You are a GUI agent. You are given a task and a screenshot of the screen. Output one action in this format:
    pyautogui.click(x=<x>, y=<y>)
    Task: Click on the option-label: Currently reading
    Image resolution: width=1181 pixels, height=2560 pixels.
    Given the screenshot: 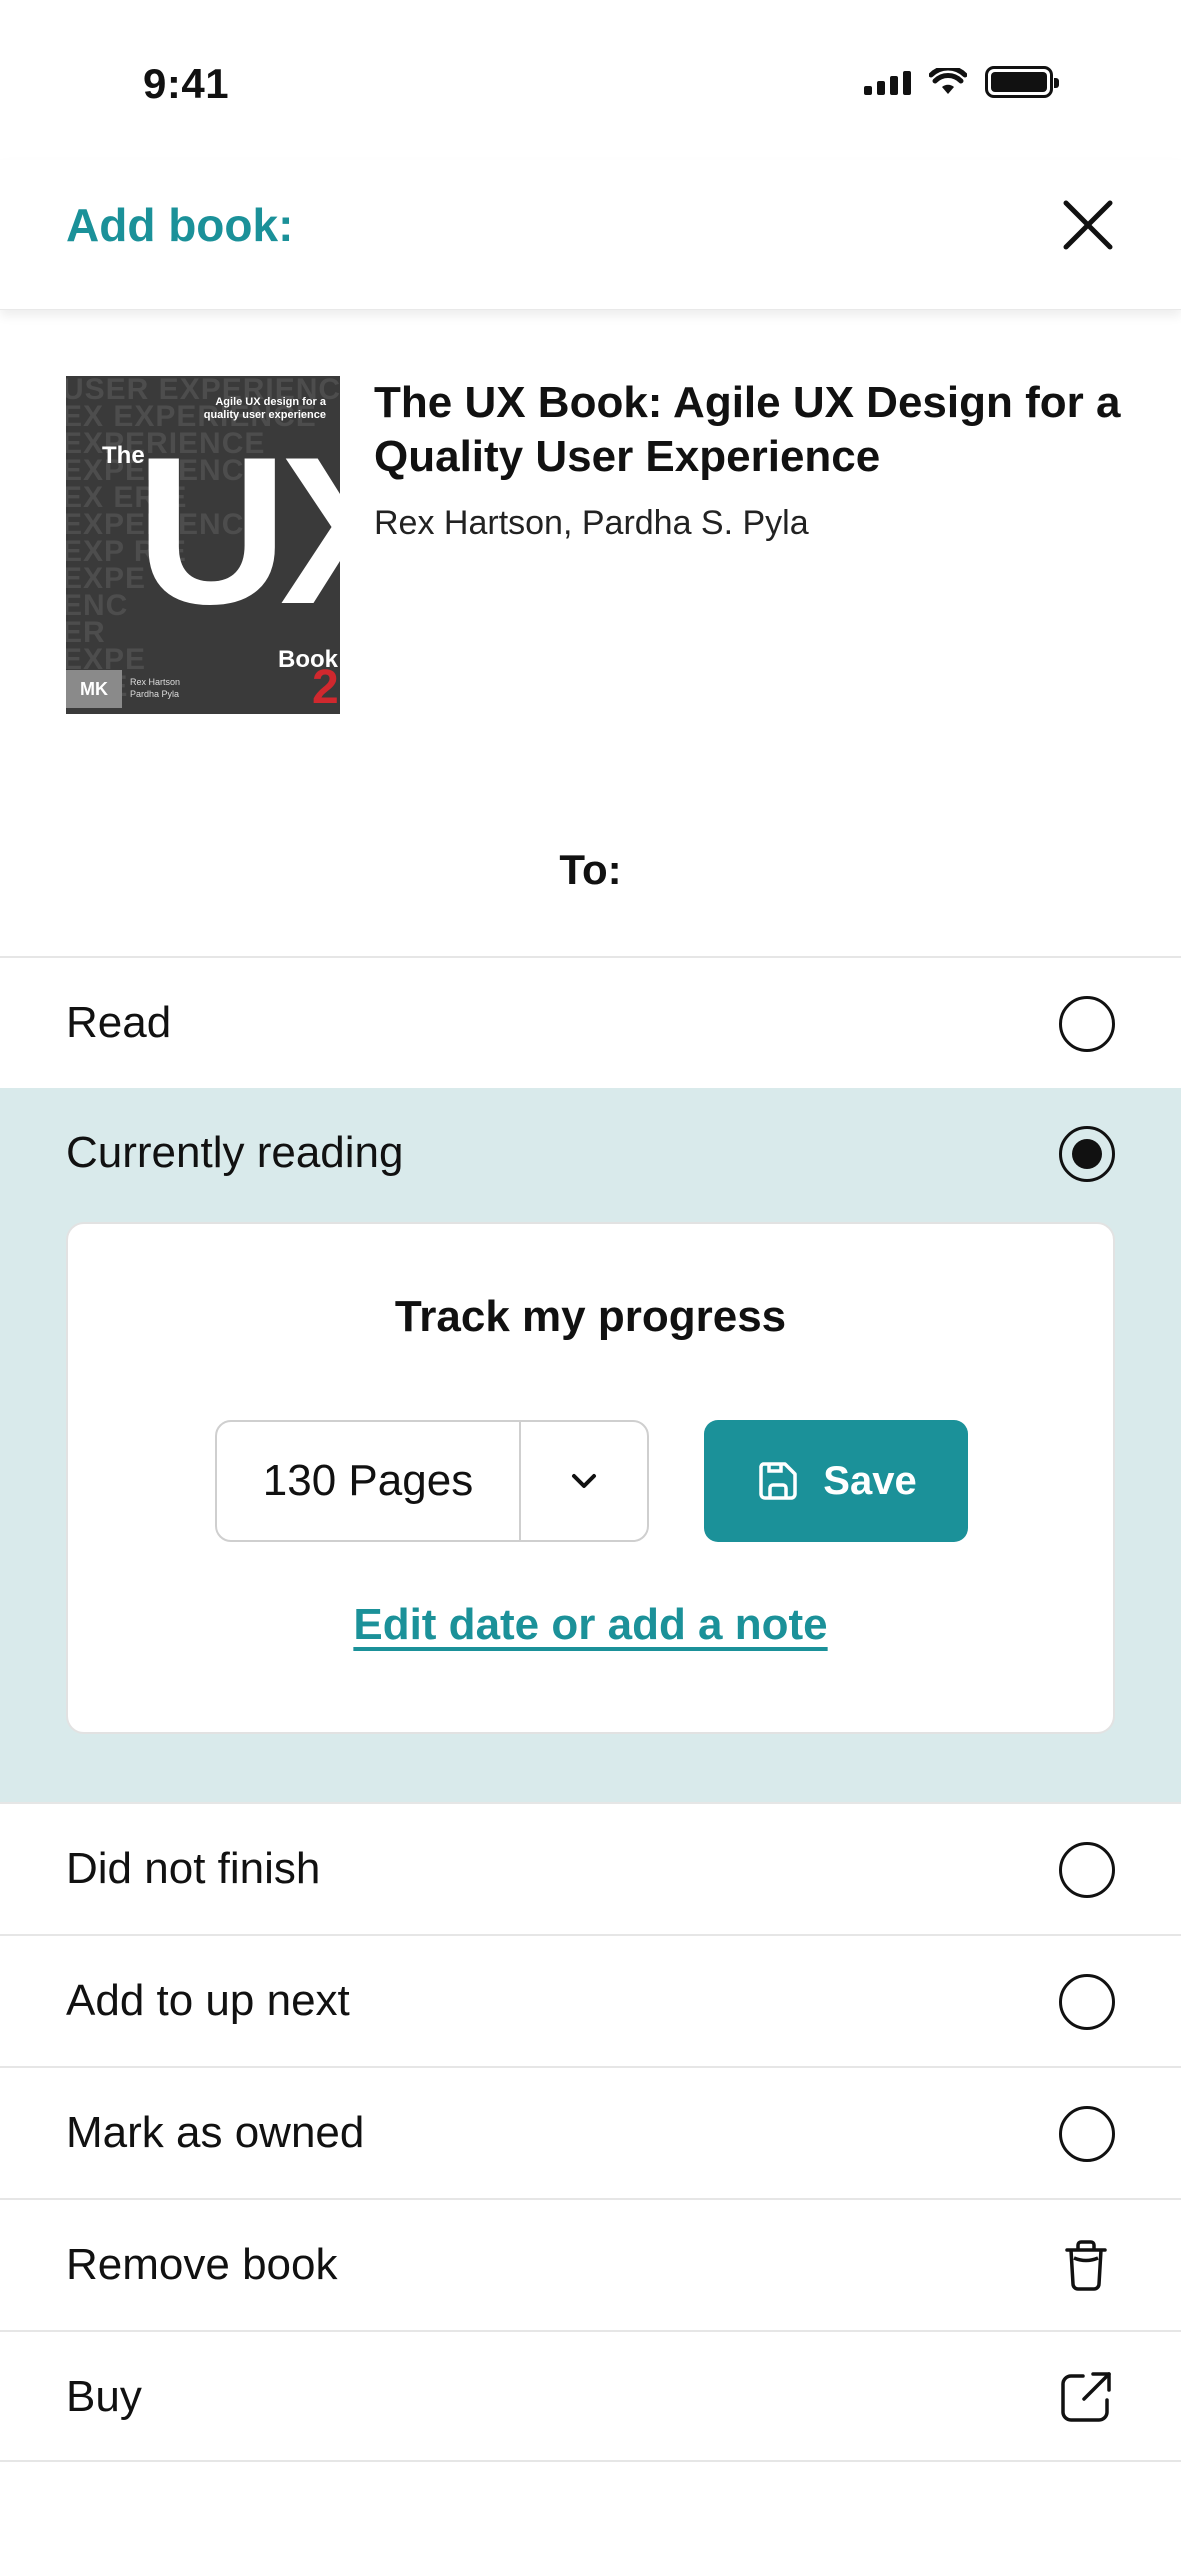 What is the action you would take?
    pyautogui.click(x=235, y=1152)
    